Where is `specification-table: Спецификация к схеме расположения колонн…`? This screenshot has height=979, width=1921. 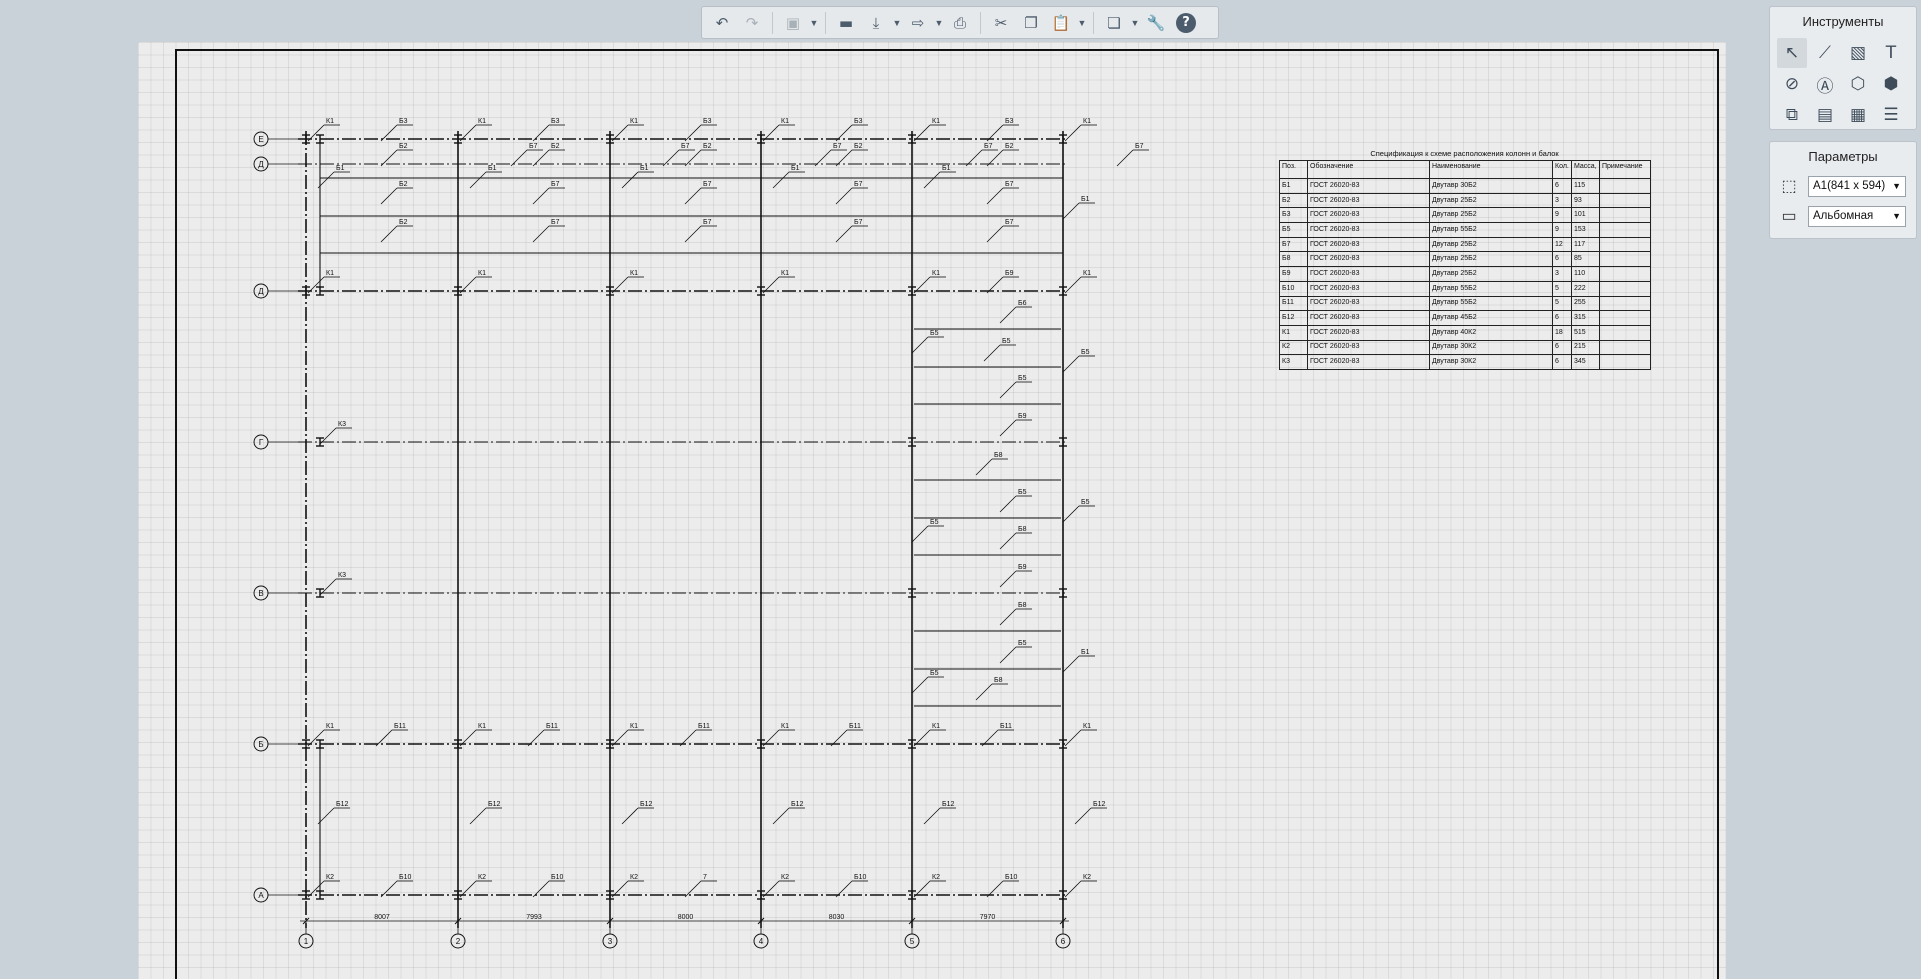
specification-table: Спецификация к схеме расположения колонн… is located at coordinates (1465, 259).